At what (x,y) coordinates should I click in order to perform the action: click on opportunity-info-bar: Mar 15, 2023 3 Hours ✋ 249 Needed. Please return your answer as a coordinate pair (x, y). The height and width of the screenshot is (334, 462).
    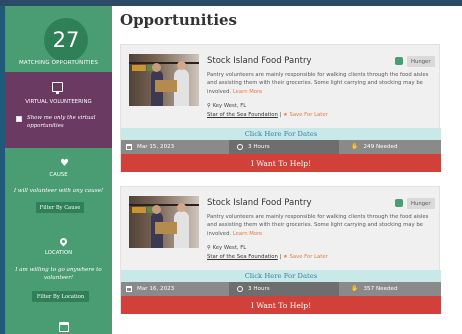
    Looking at the image, I should click on (281, 147).